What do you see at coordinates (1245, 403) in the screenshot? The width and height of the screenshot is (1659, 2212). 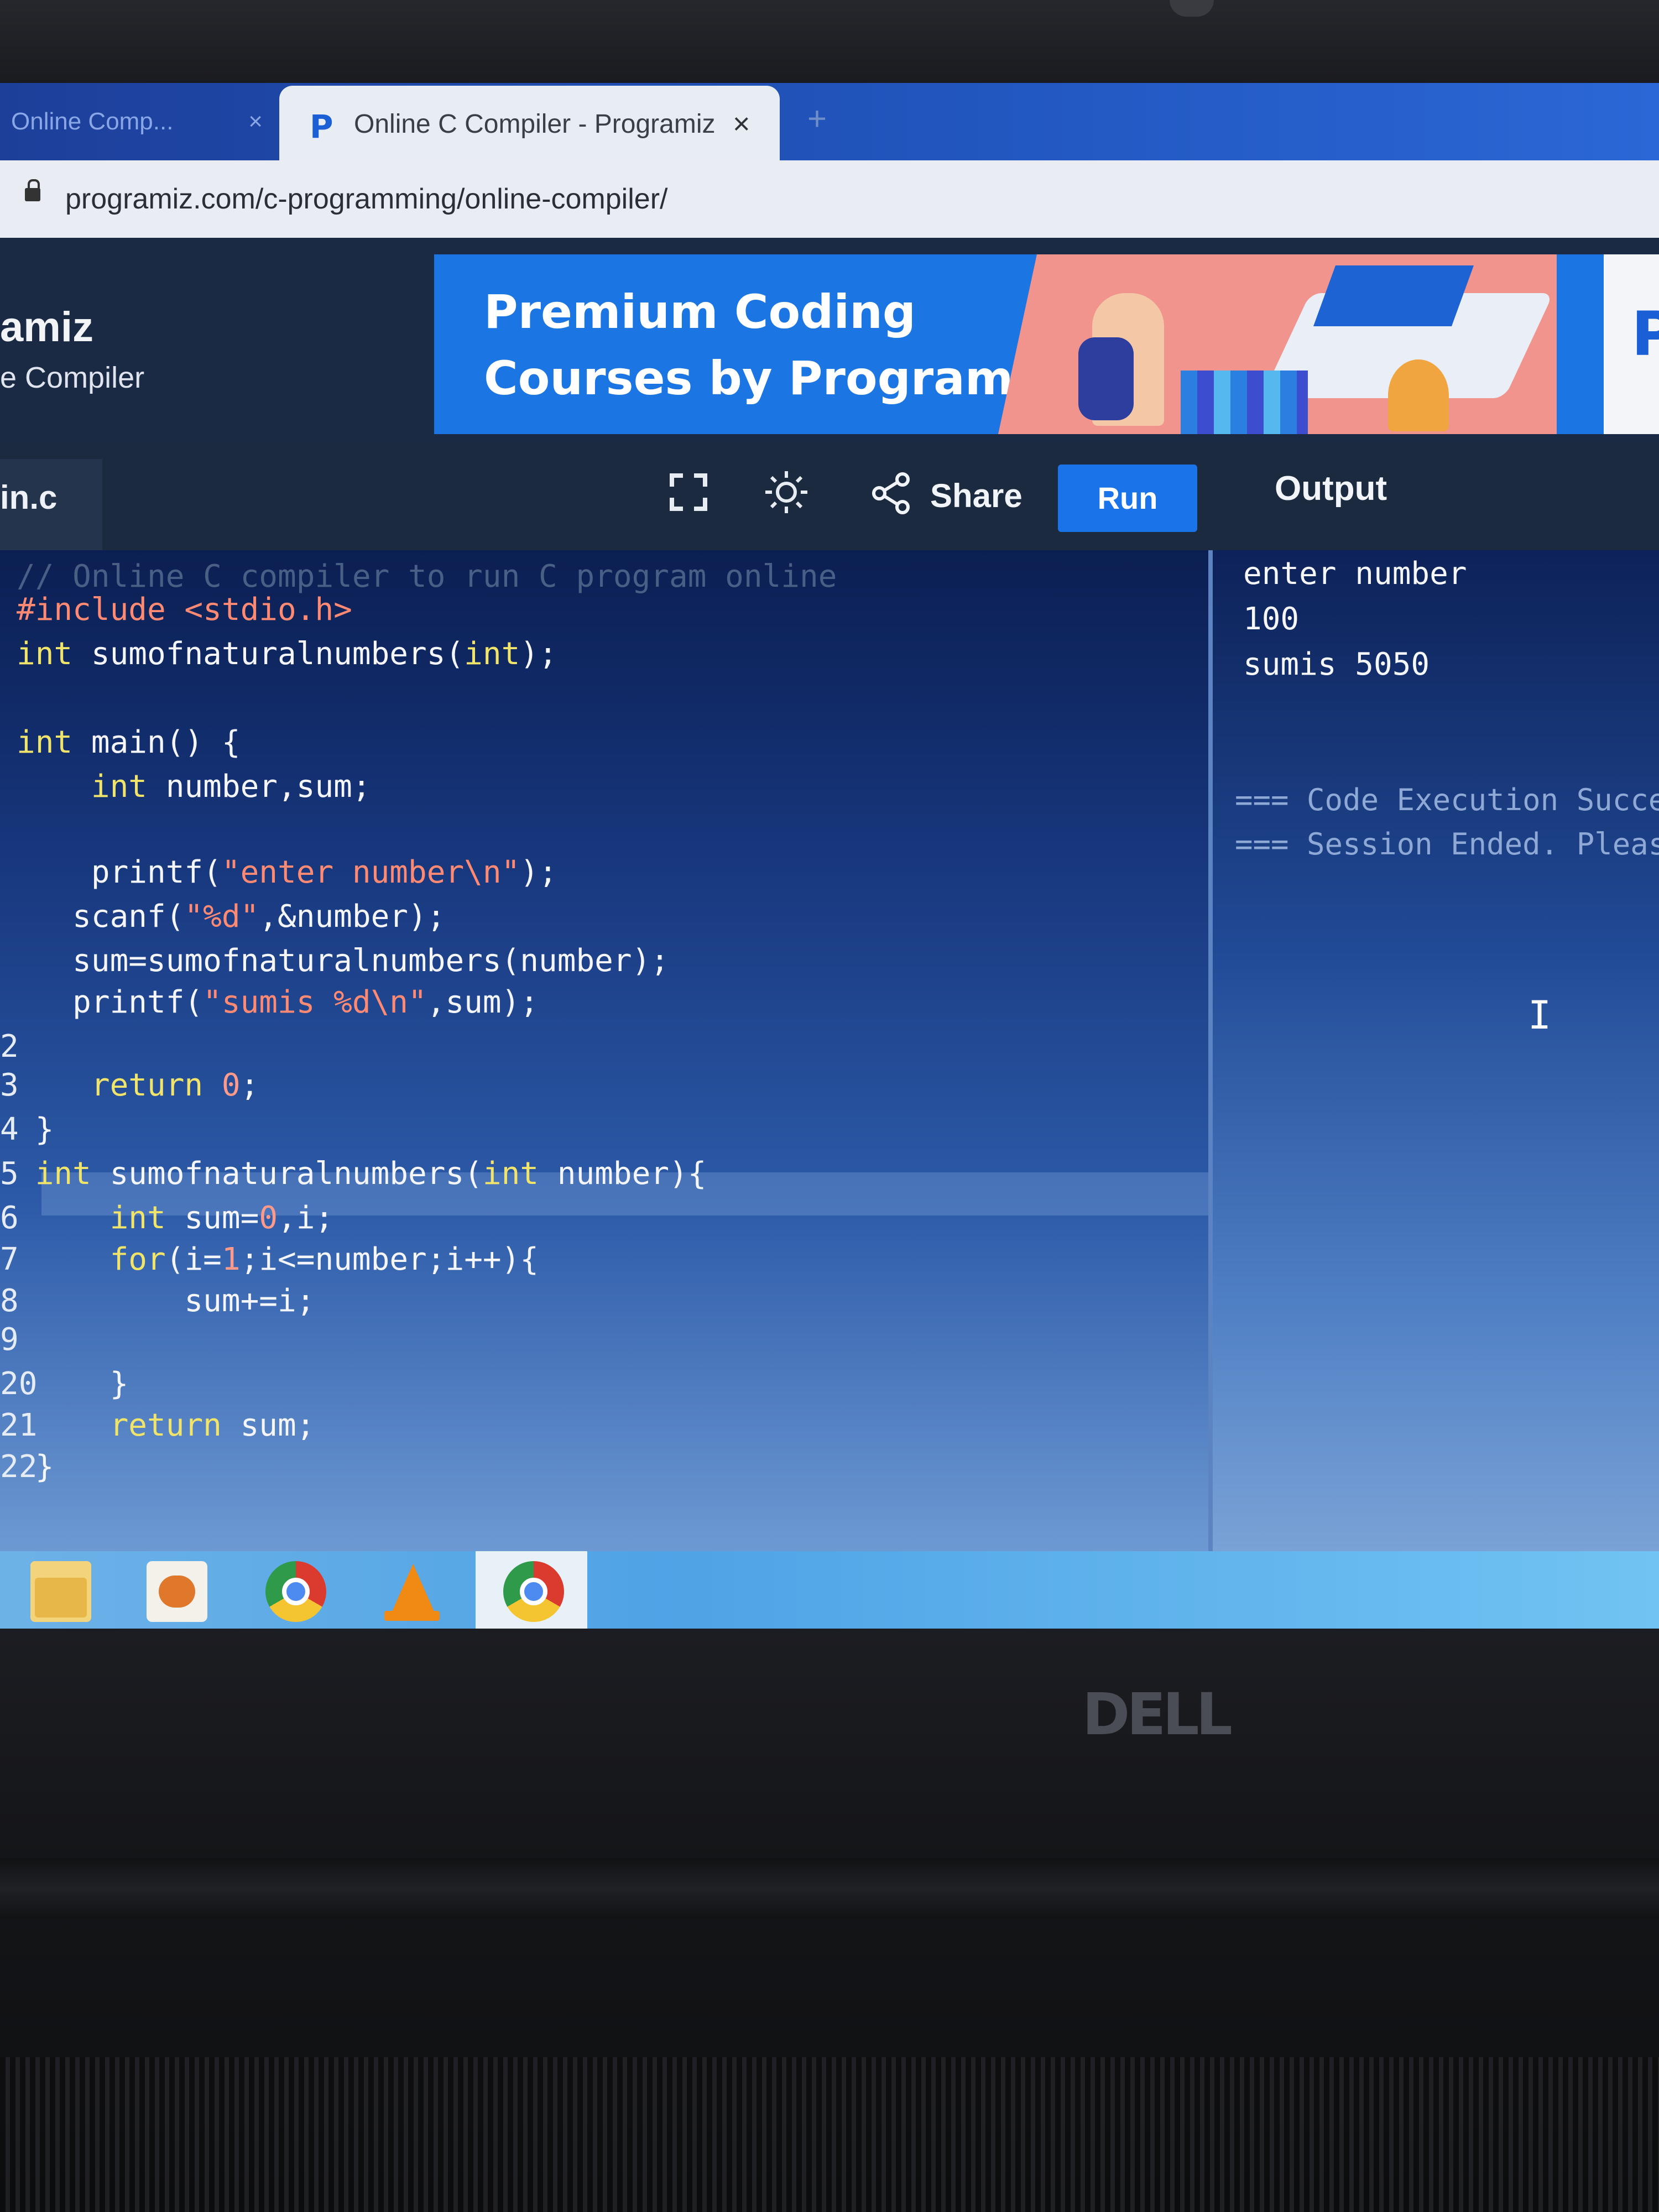 I see `books-icon` at bounding box center [1245, 403].